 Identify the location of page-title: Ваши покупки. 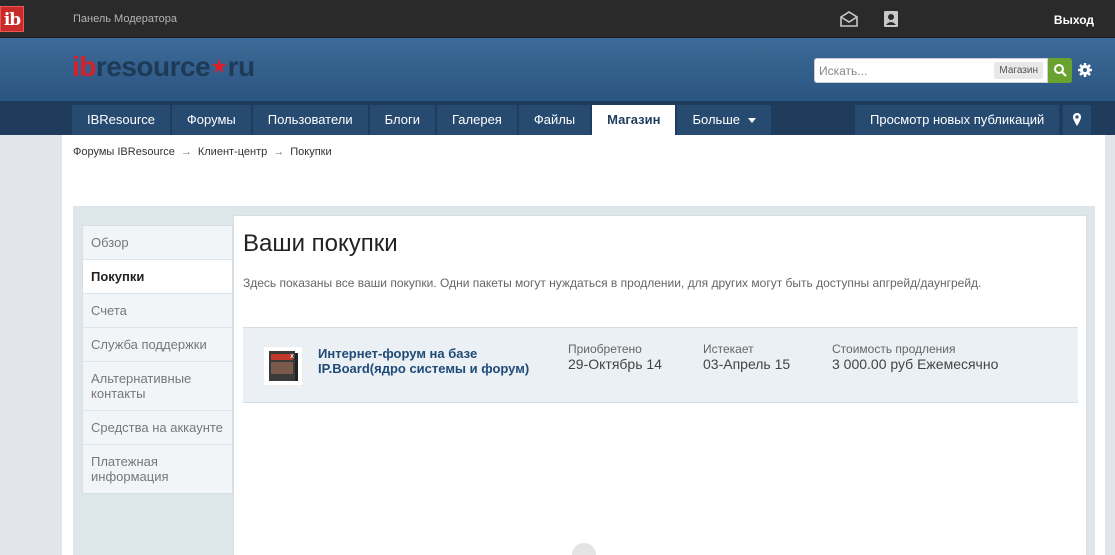
(320, 243).